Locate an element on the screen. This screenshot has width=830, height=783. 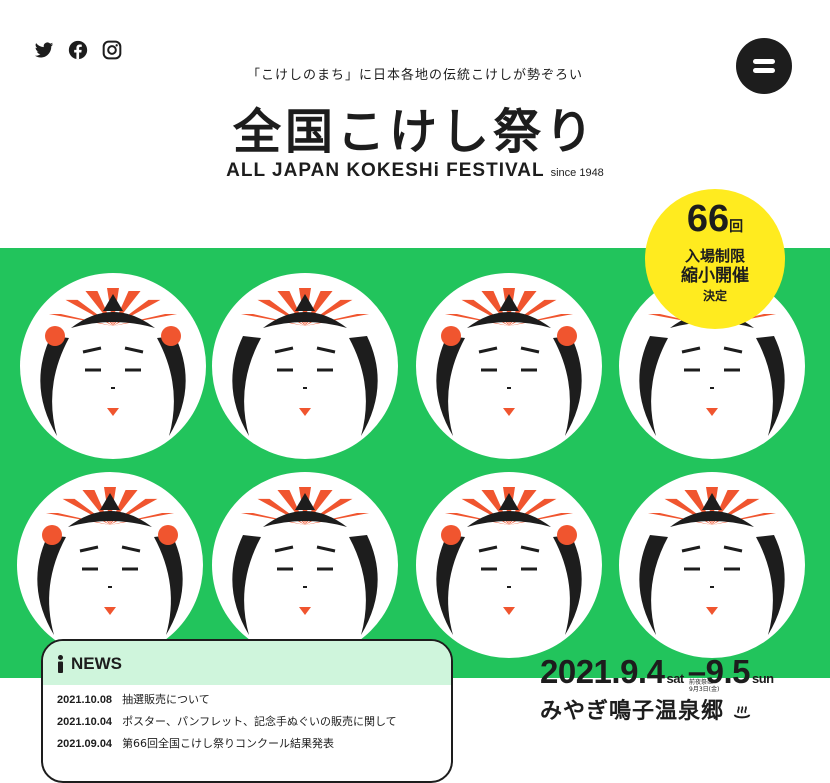
event-info: 2021.9.4 sat –9.5 sun 前夜祭は 9月3日(金) みやぎ鳴子温泉郷 is located at coordinates (659, 689).